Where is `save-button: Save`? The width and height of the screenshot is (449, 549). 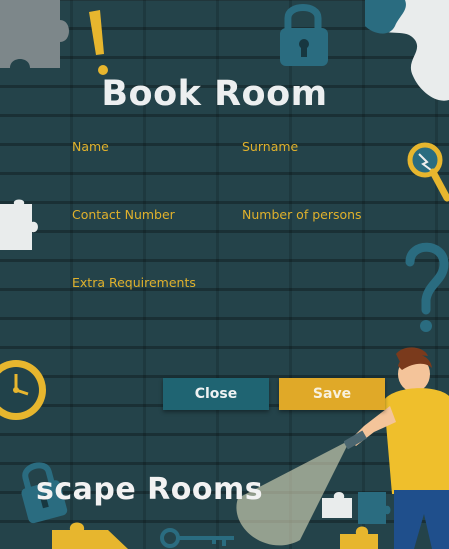
save-button: Save is located at coordinates (332, 394).